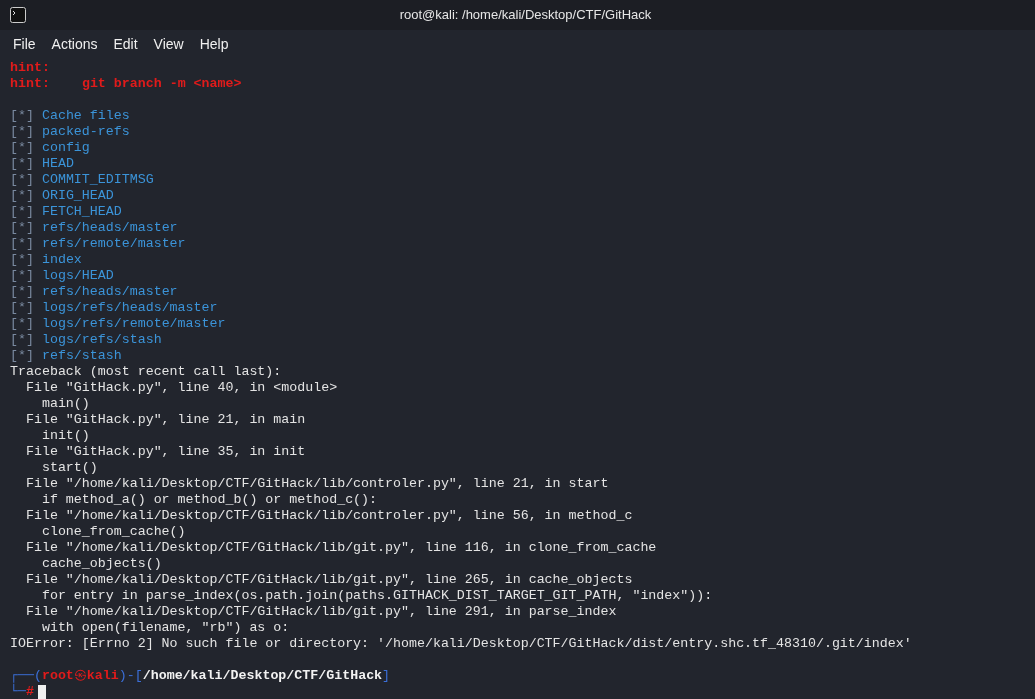  I want to click on cursor, so click(41, 691).